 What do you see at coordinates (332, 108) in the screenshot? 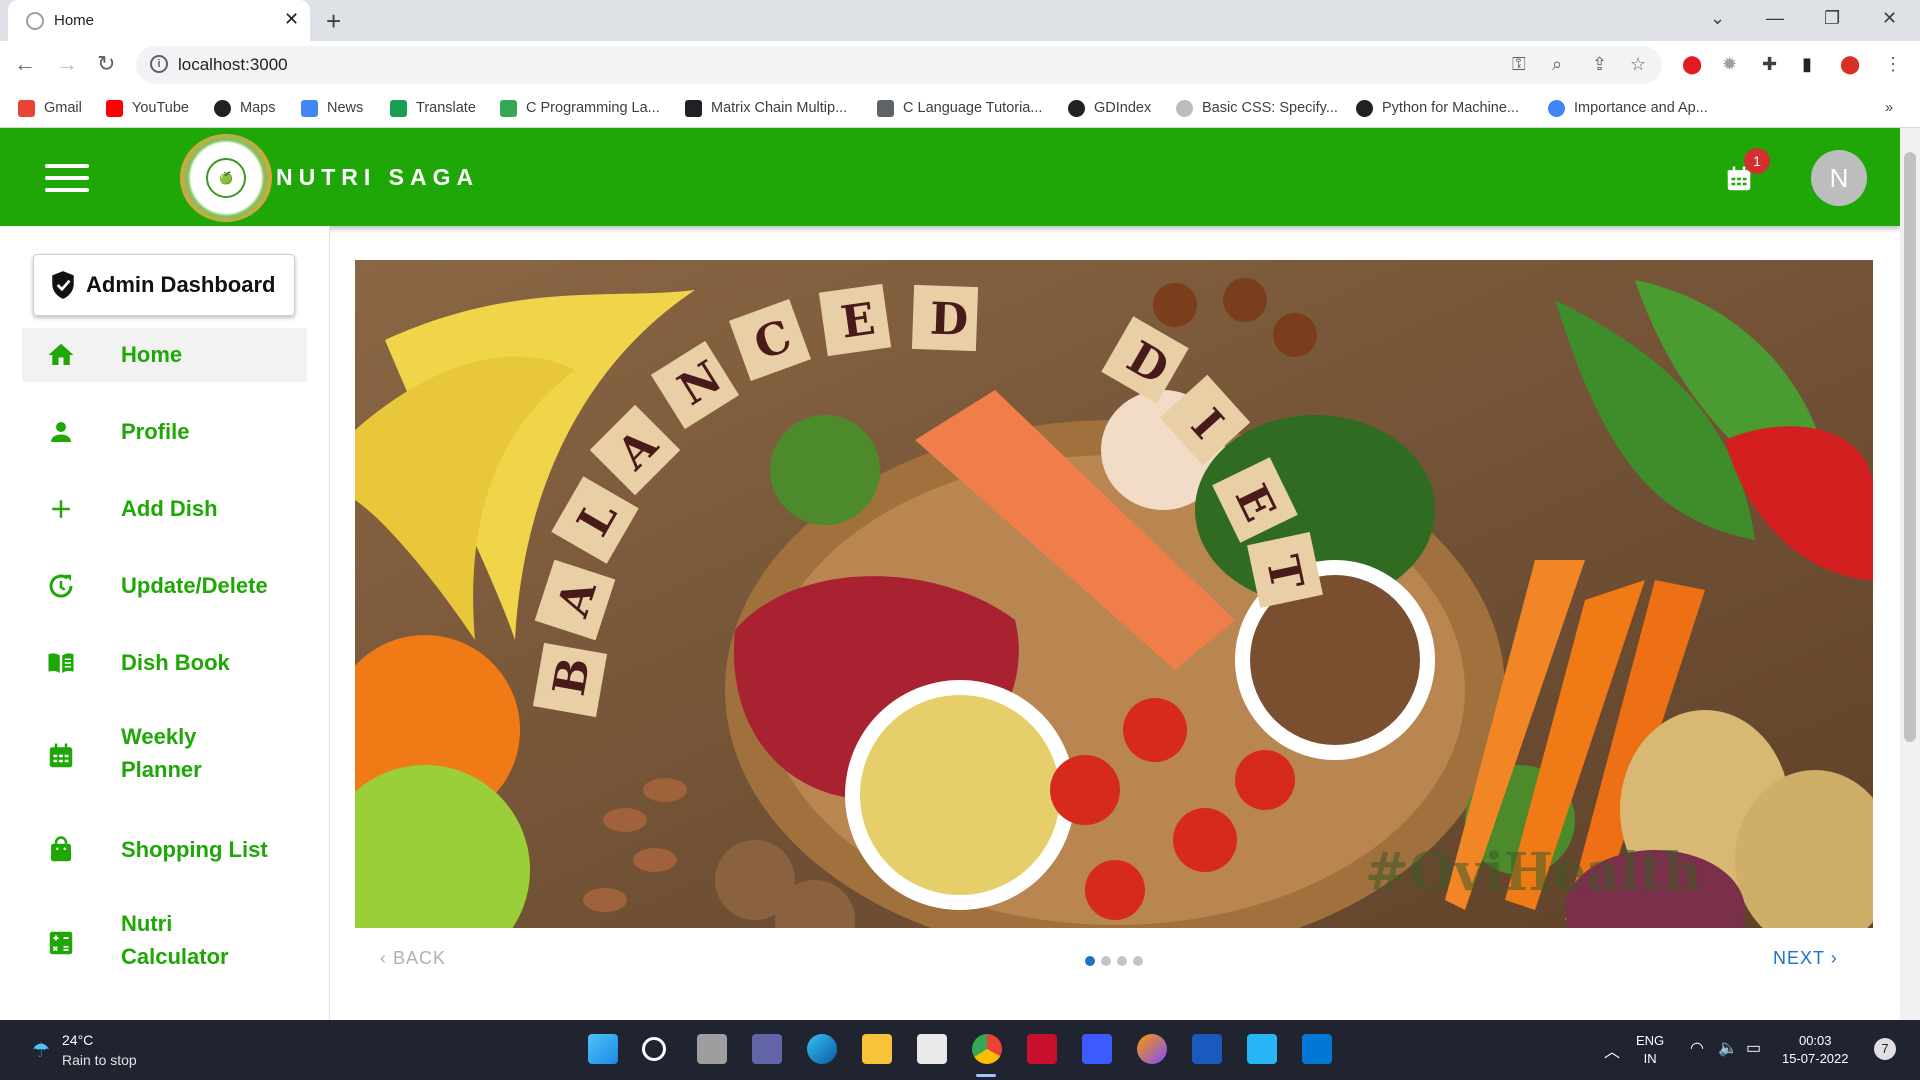
I see `bookmark-news: News` at bounding box center [332, 108].